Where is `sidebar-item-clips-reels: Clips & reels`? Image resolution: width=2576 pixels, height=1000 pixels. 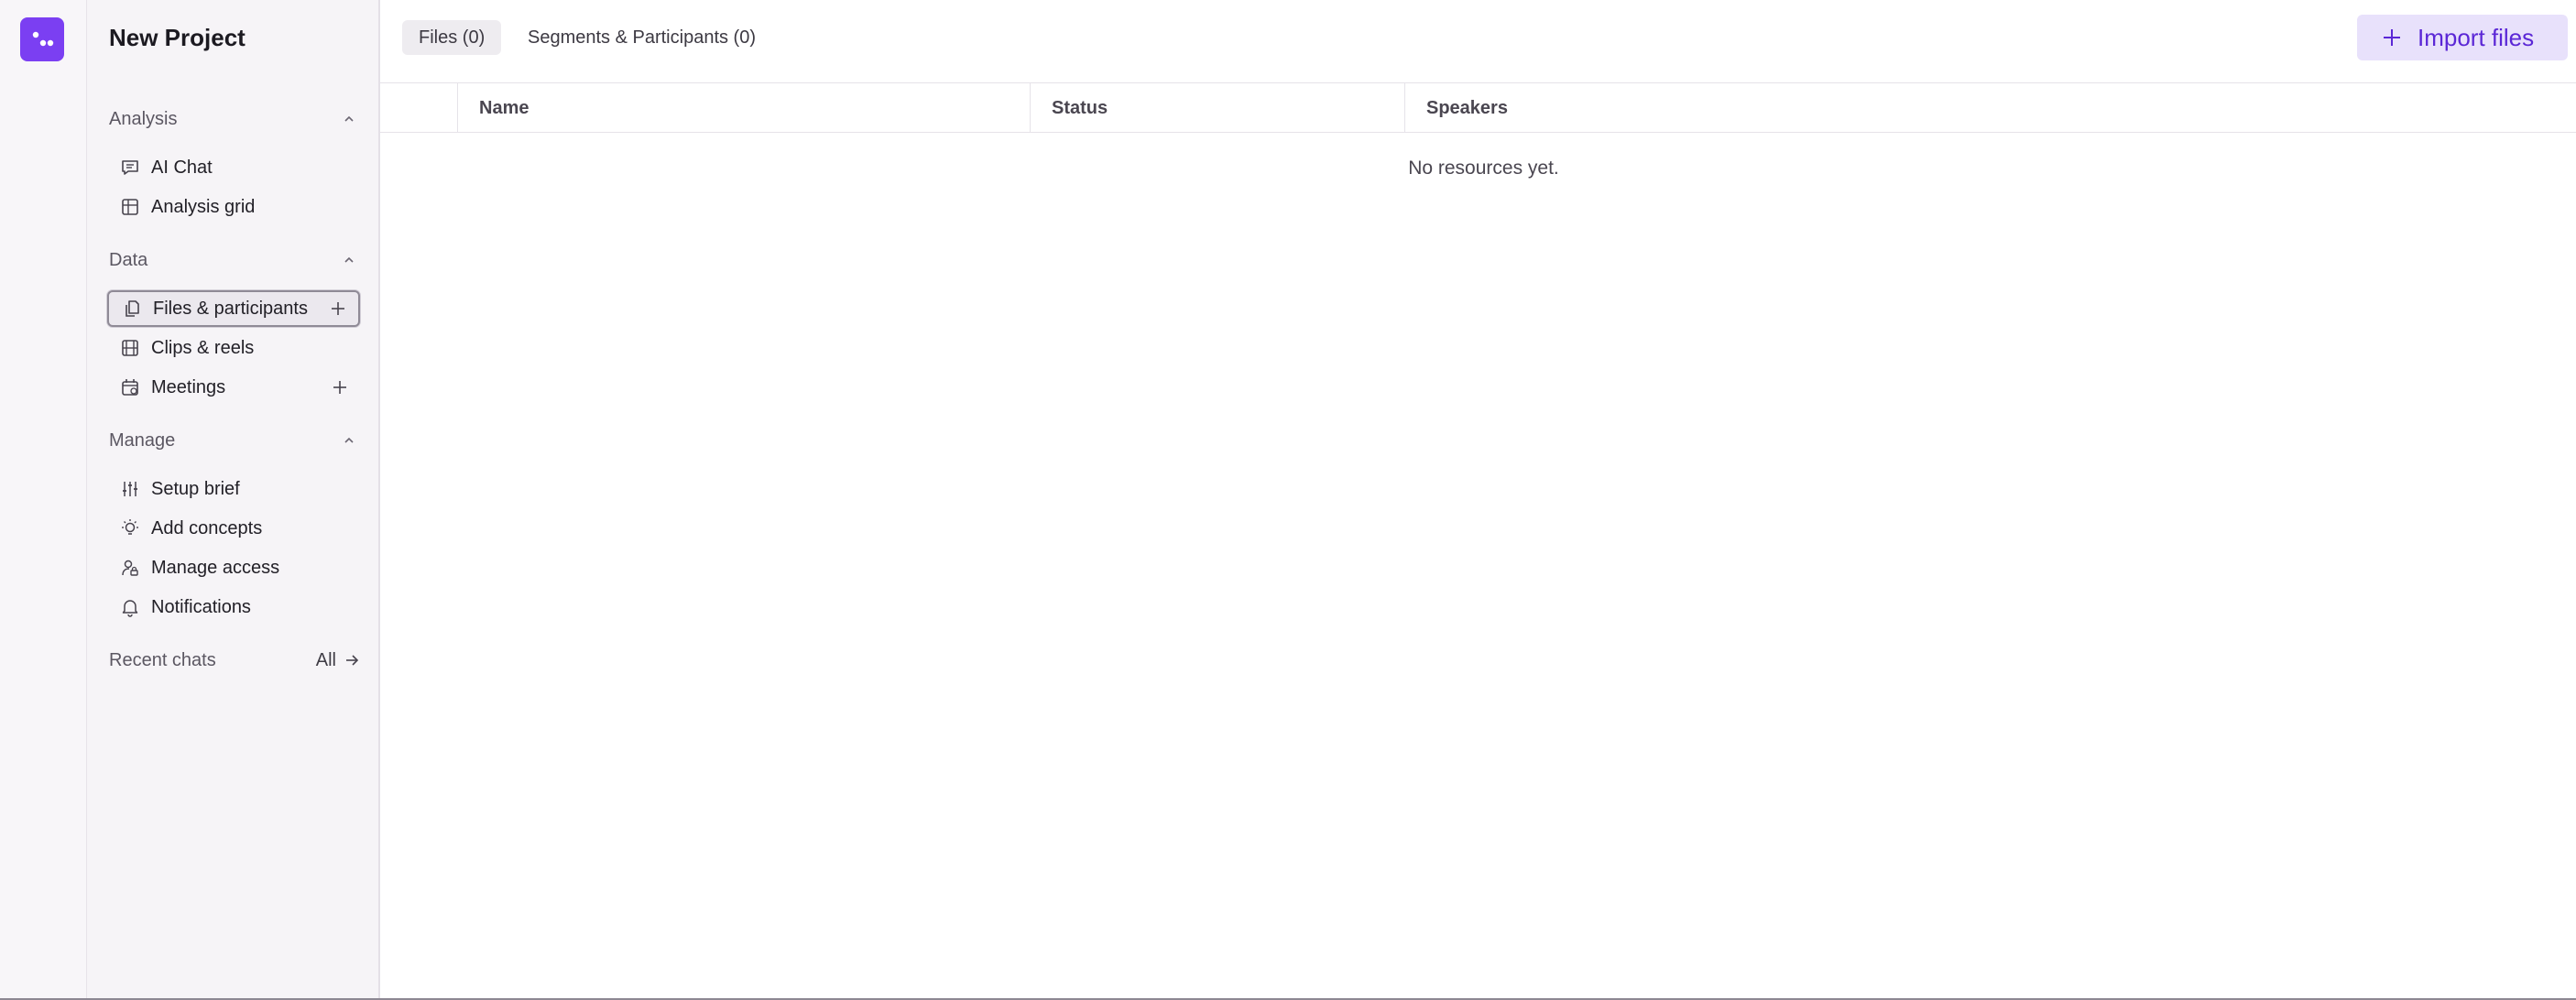 sidebar-item-clips-reels: Clips & reels is located at coordinates (234, 348).